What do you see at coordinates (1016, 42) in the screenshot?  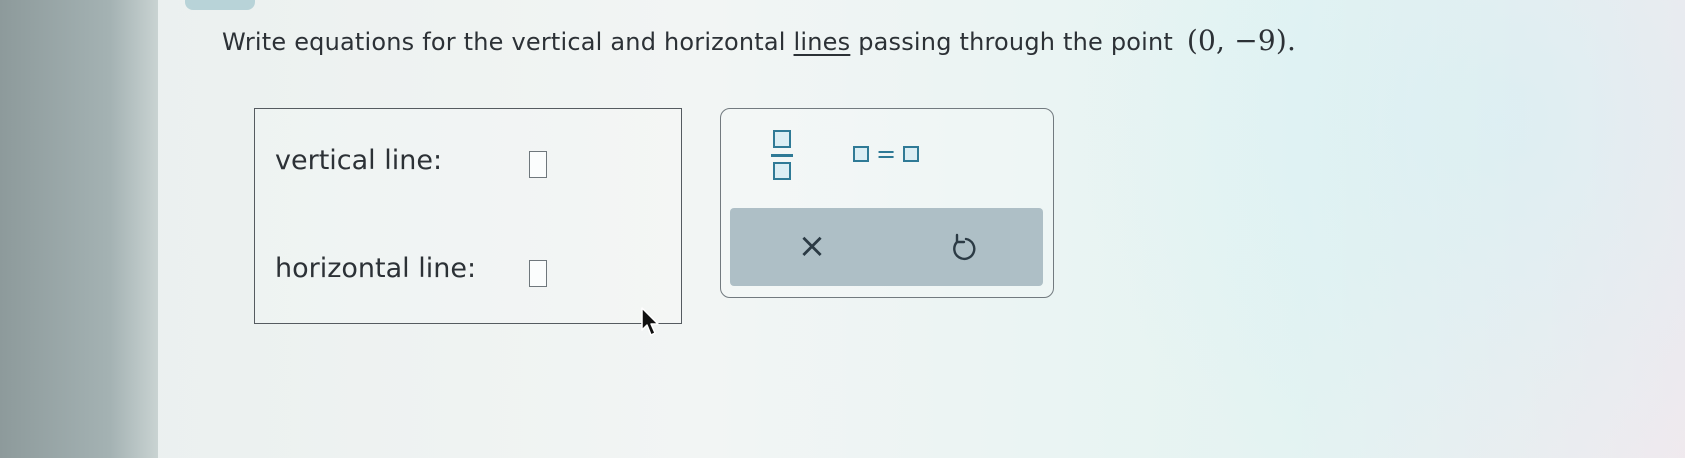 I see `question-suffix: passing through the point` at bounding box center [1016, 42].